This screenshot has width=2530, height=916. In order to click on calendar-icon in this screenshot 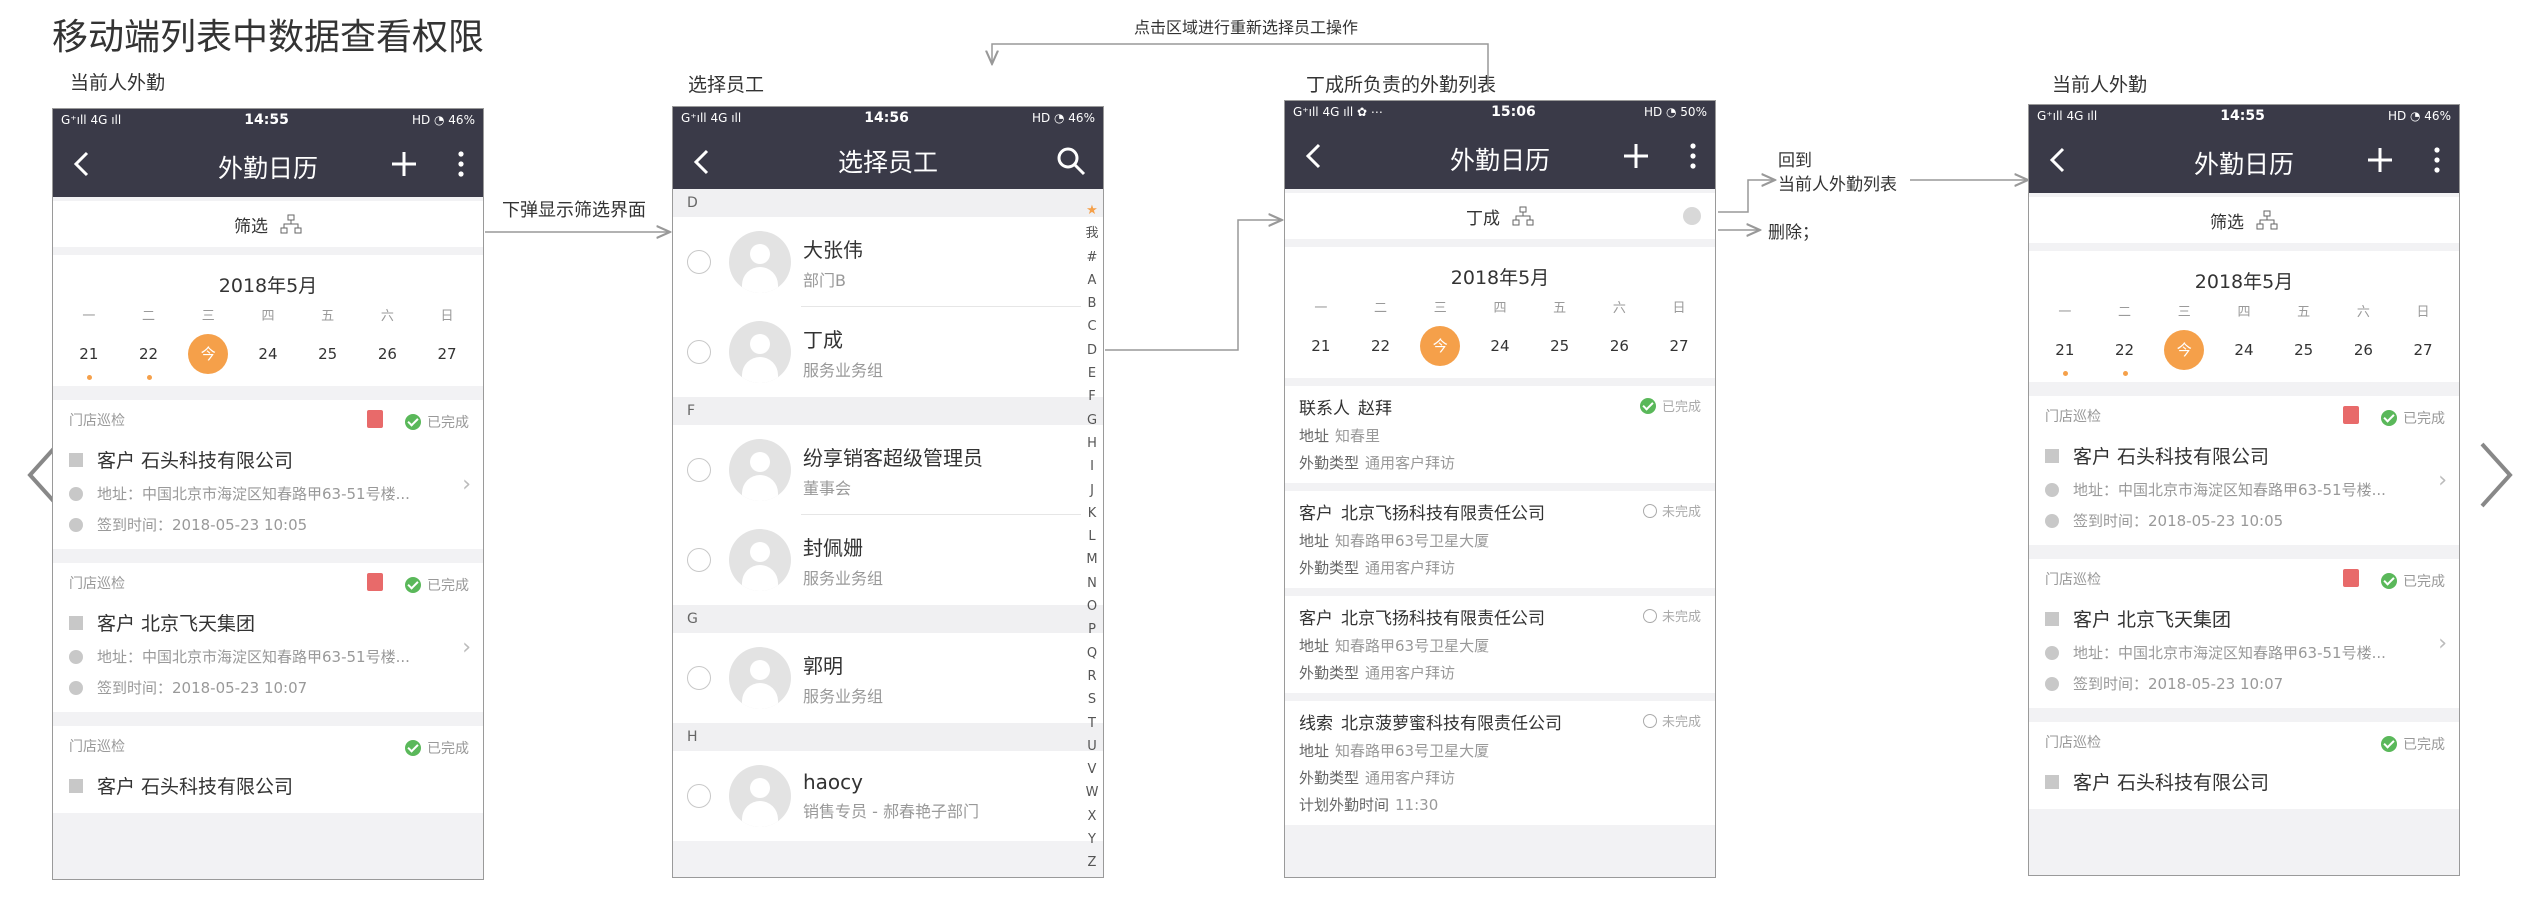, I will do `click(375, 419)`.